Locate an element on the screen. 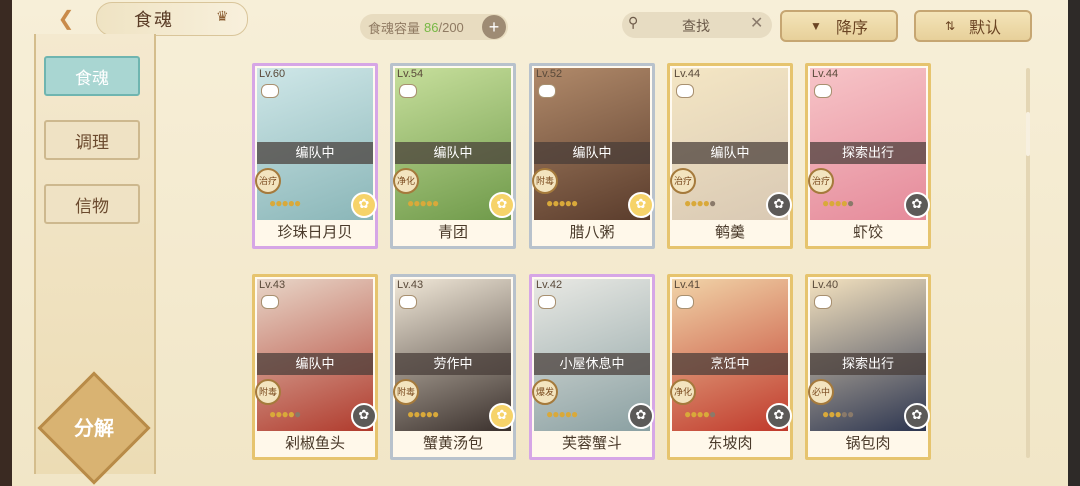  card-name: 青团 is located at coordinates (453, 233).